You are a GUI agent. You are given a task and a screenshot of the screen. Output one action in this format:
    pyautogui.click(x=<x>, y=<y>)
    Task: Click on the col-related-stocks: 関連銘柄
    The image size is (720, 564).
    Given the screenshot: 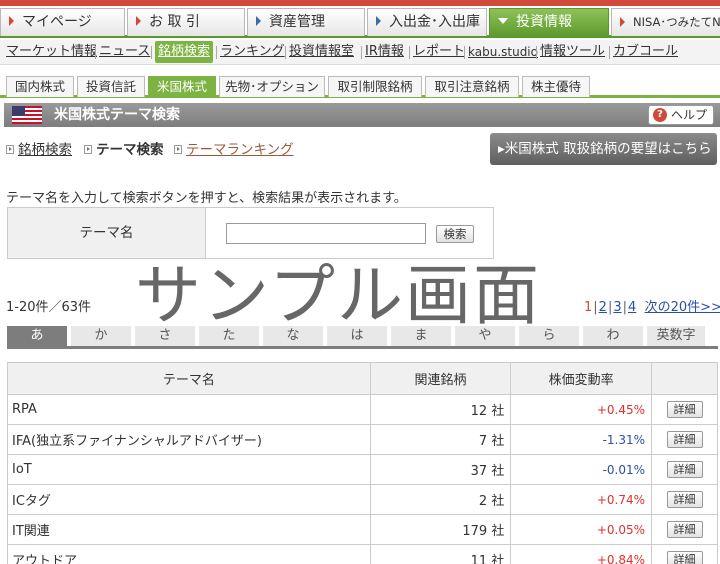 What is the action you would take?
    pyautogui.click(x=440, y=378)
    